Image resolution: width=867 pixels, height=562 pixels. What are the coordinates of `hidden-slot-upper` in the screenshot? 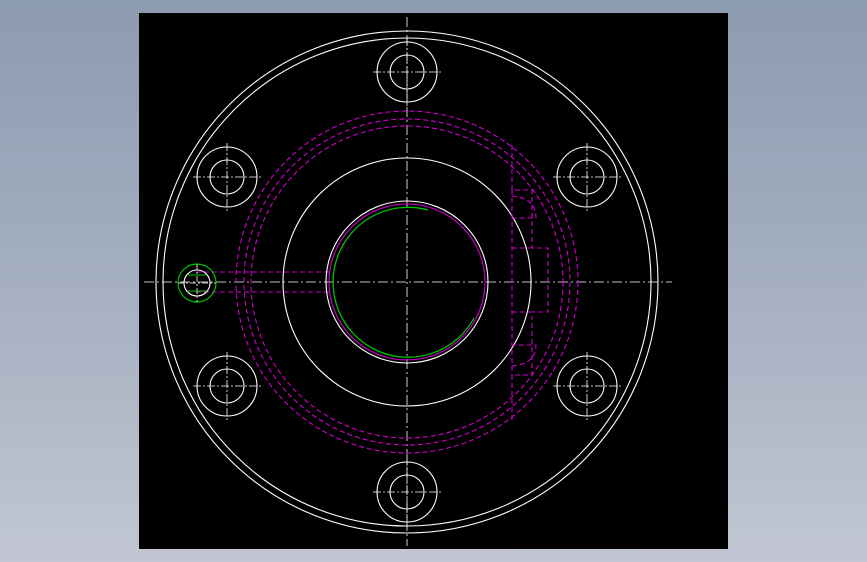 It's located at (530, 229).